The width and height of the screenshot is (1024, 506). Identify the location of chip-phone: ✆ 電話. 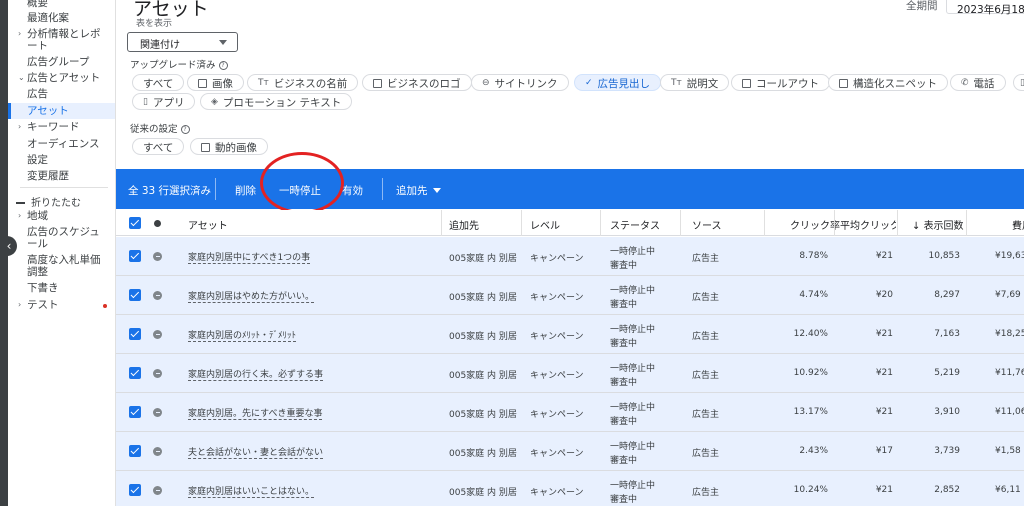
(978, 82).